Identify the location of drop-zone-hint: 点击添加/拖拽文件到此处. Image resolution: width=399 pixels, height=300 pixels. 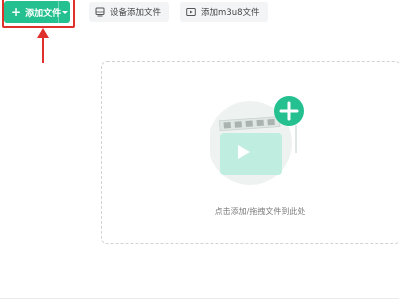
(260, 211).